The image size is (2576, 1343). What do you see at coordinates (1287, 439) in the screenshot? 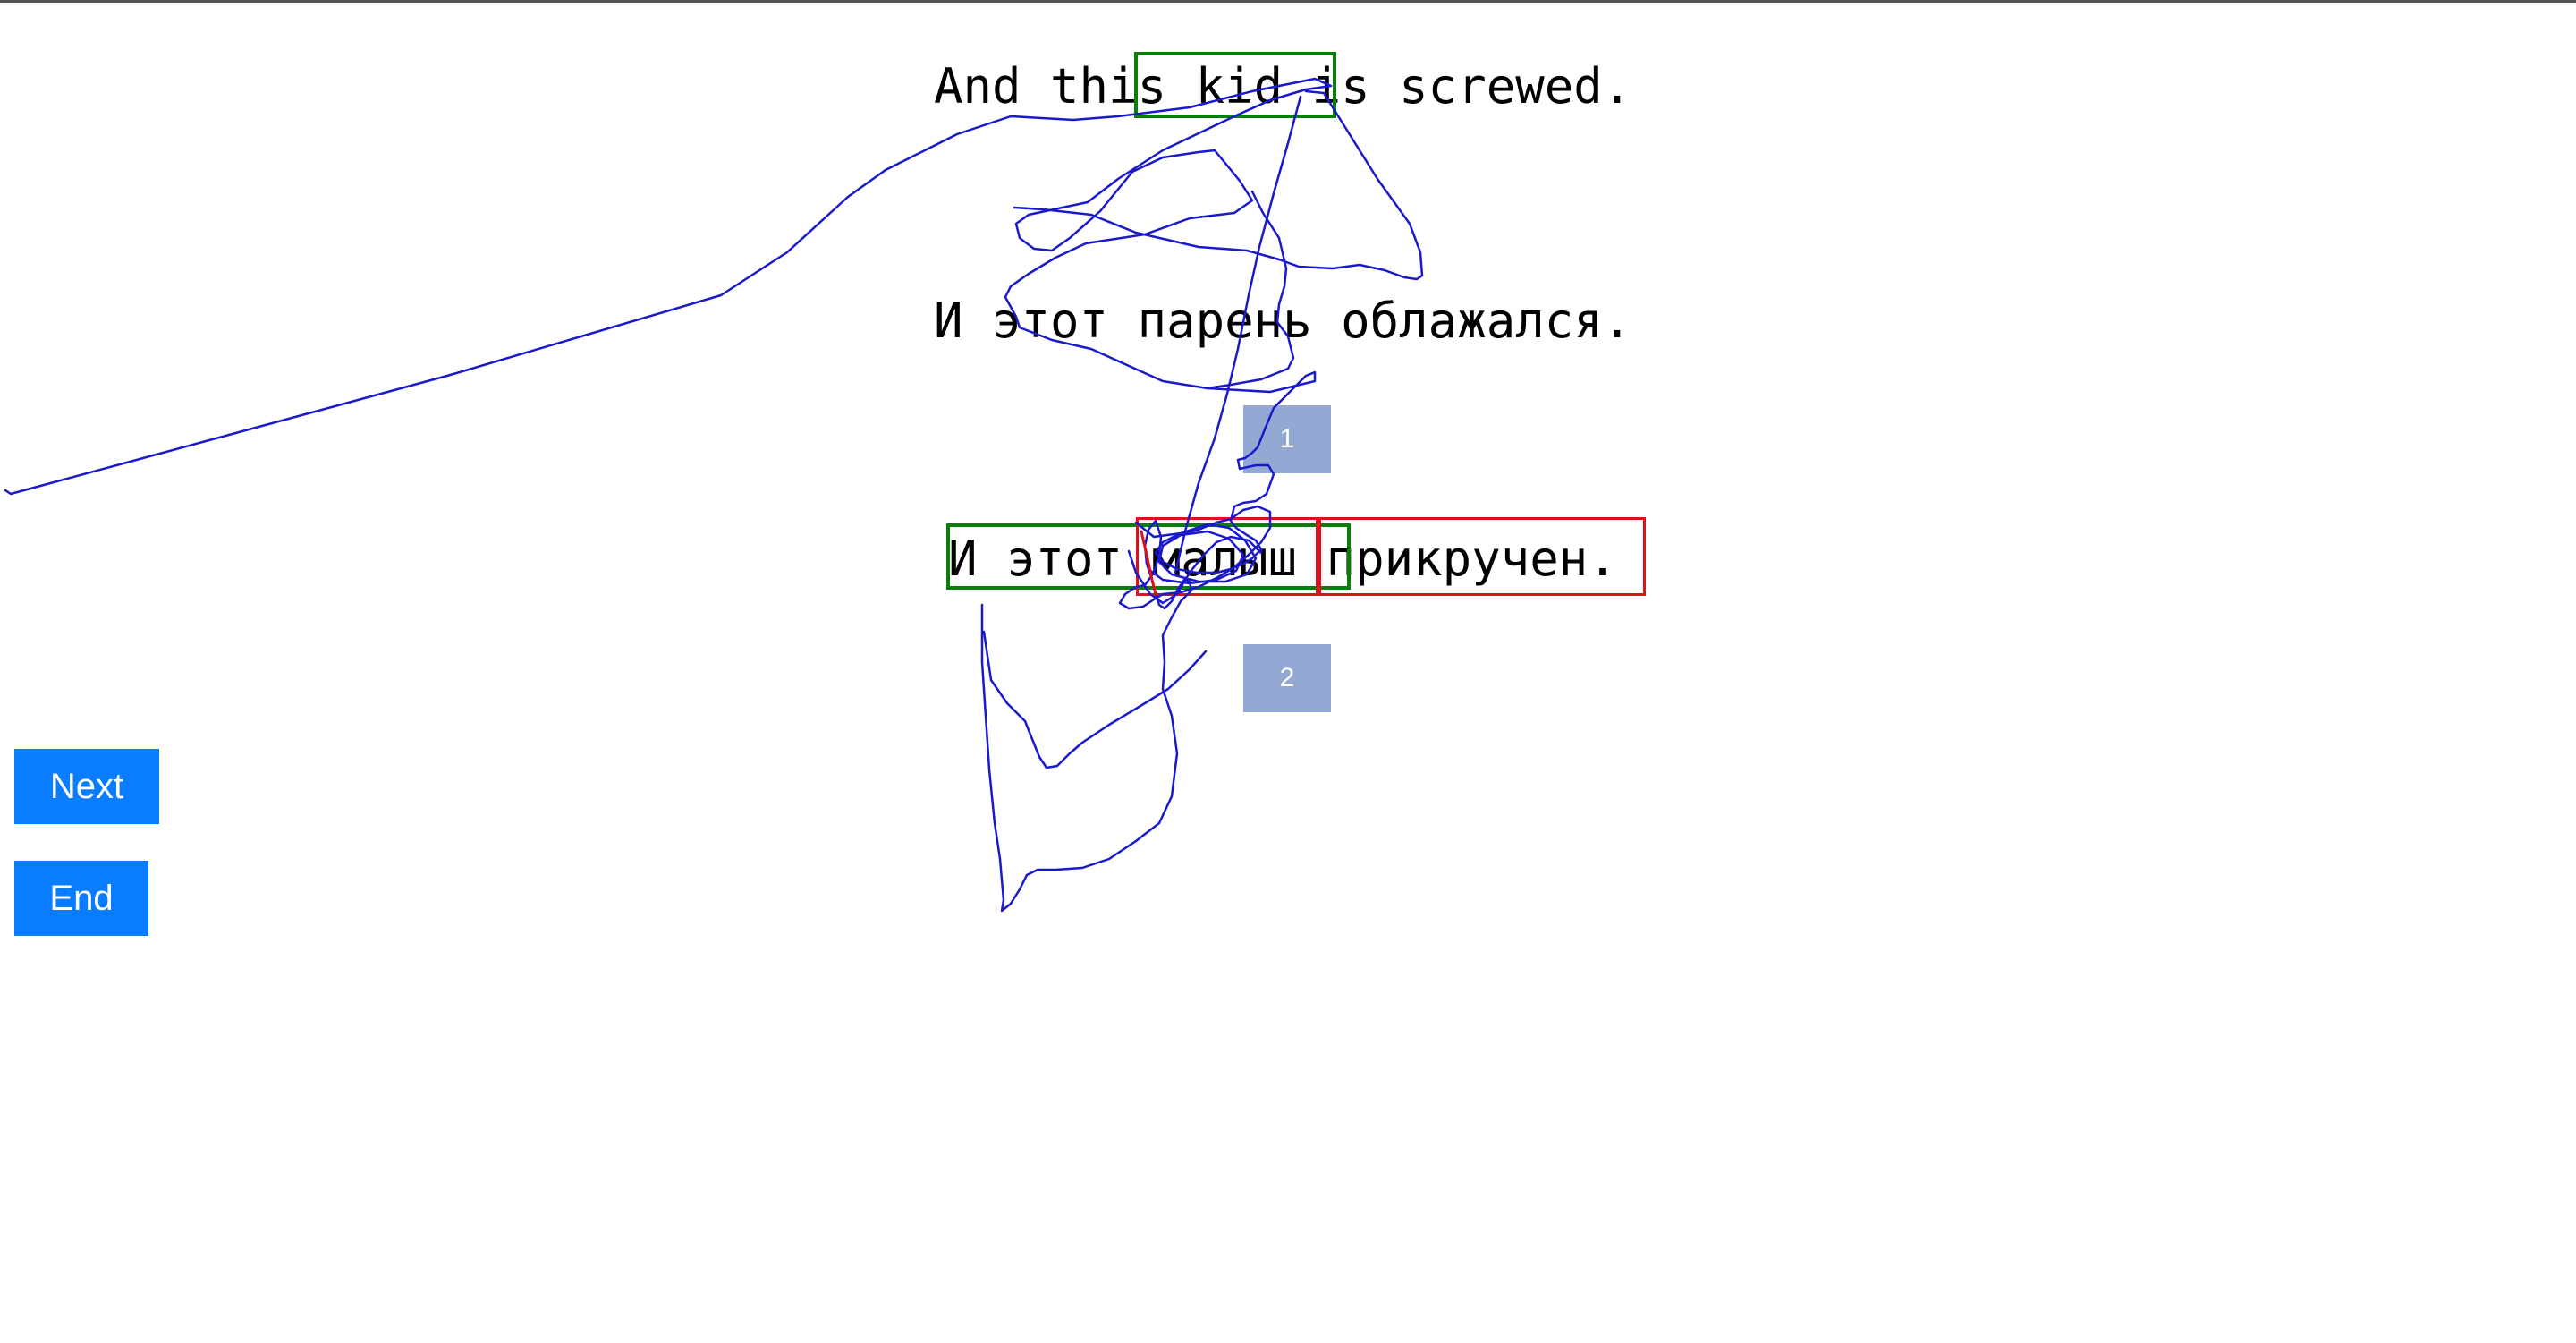
I see `rank-badge-1: 1` at bounding box center [1287, 439].